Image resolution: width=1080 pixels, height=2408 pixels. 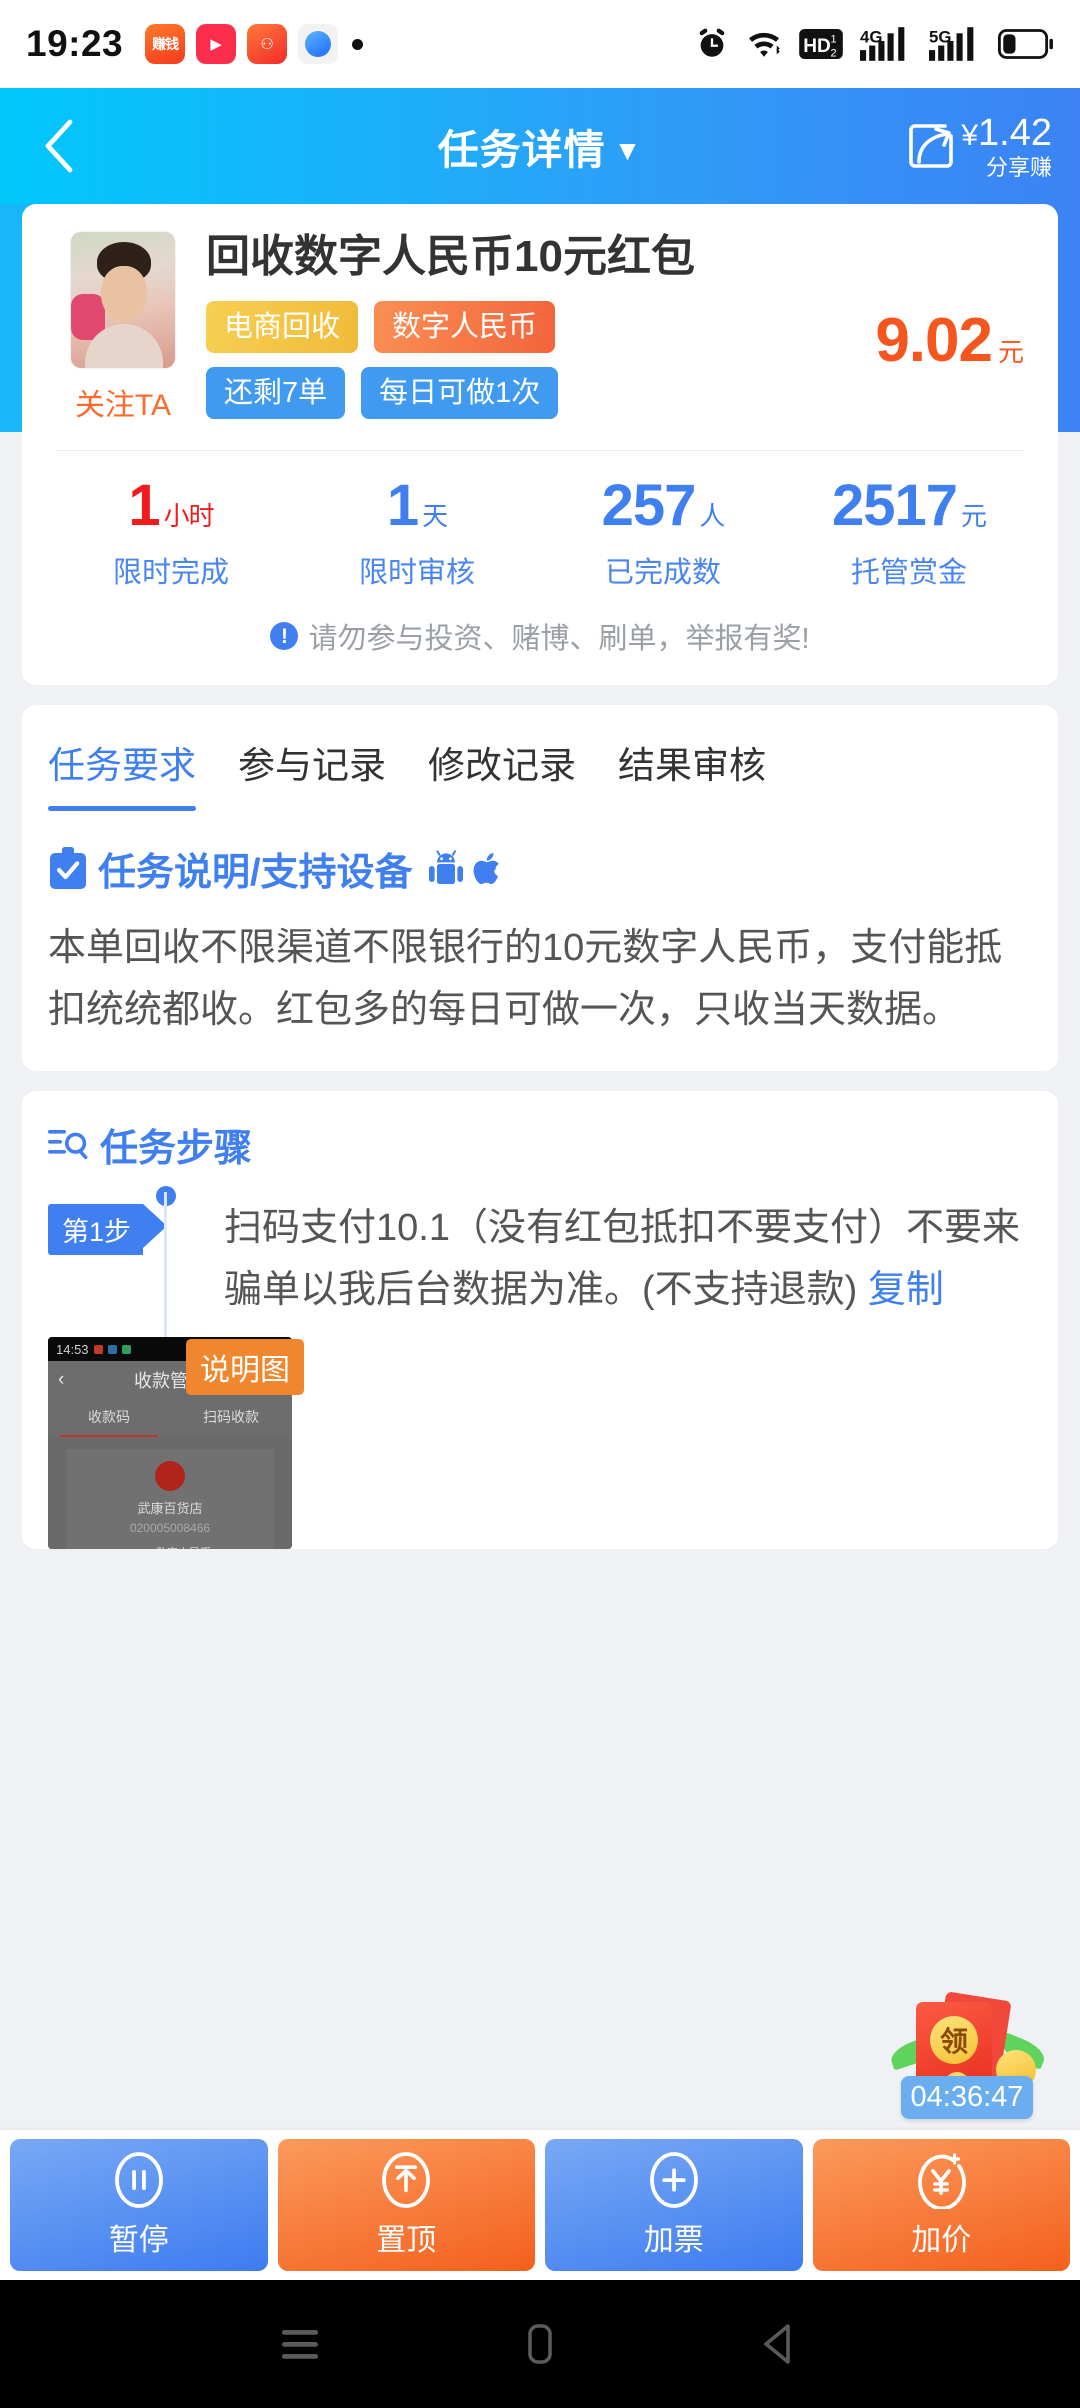 What do you see at coordinates (68, 1144) in the screenshot?
I see `list-search-icon` at bounding box center [68, 1144].